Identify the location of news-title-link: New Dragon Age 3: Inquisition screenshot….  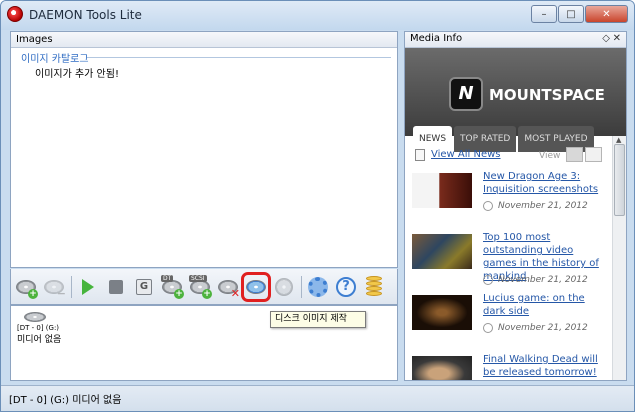
(545, 183).